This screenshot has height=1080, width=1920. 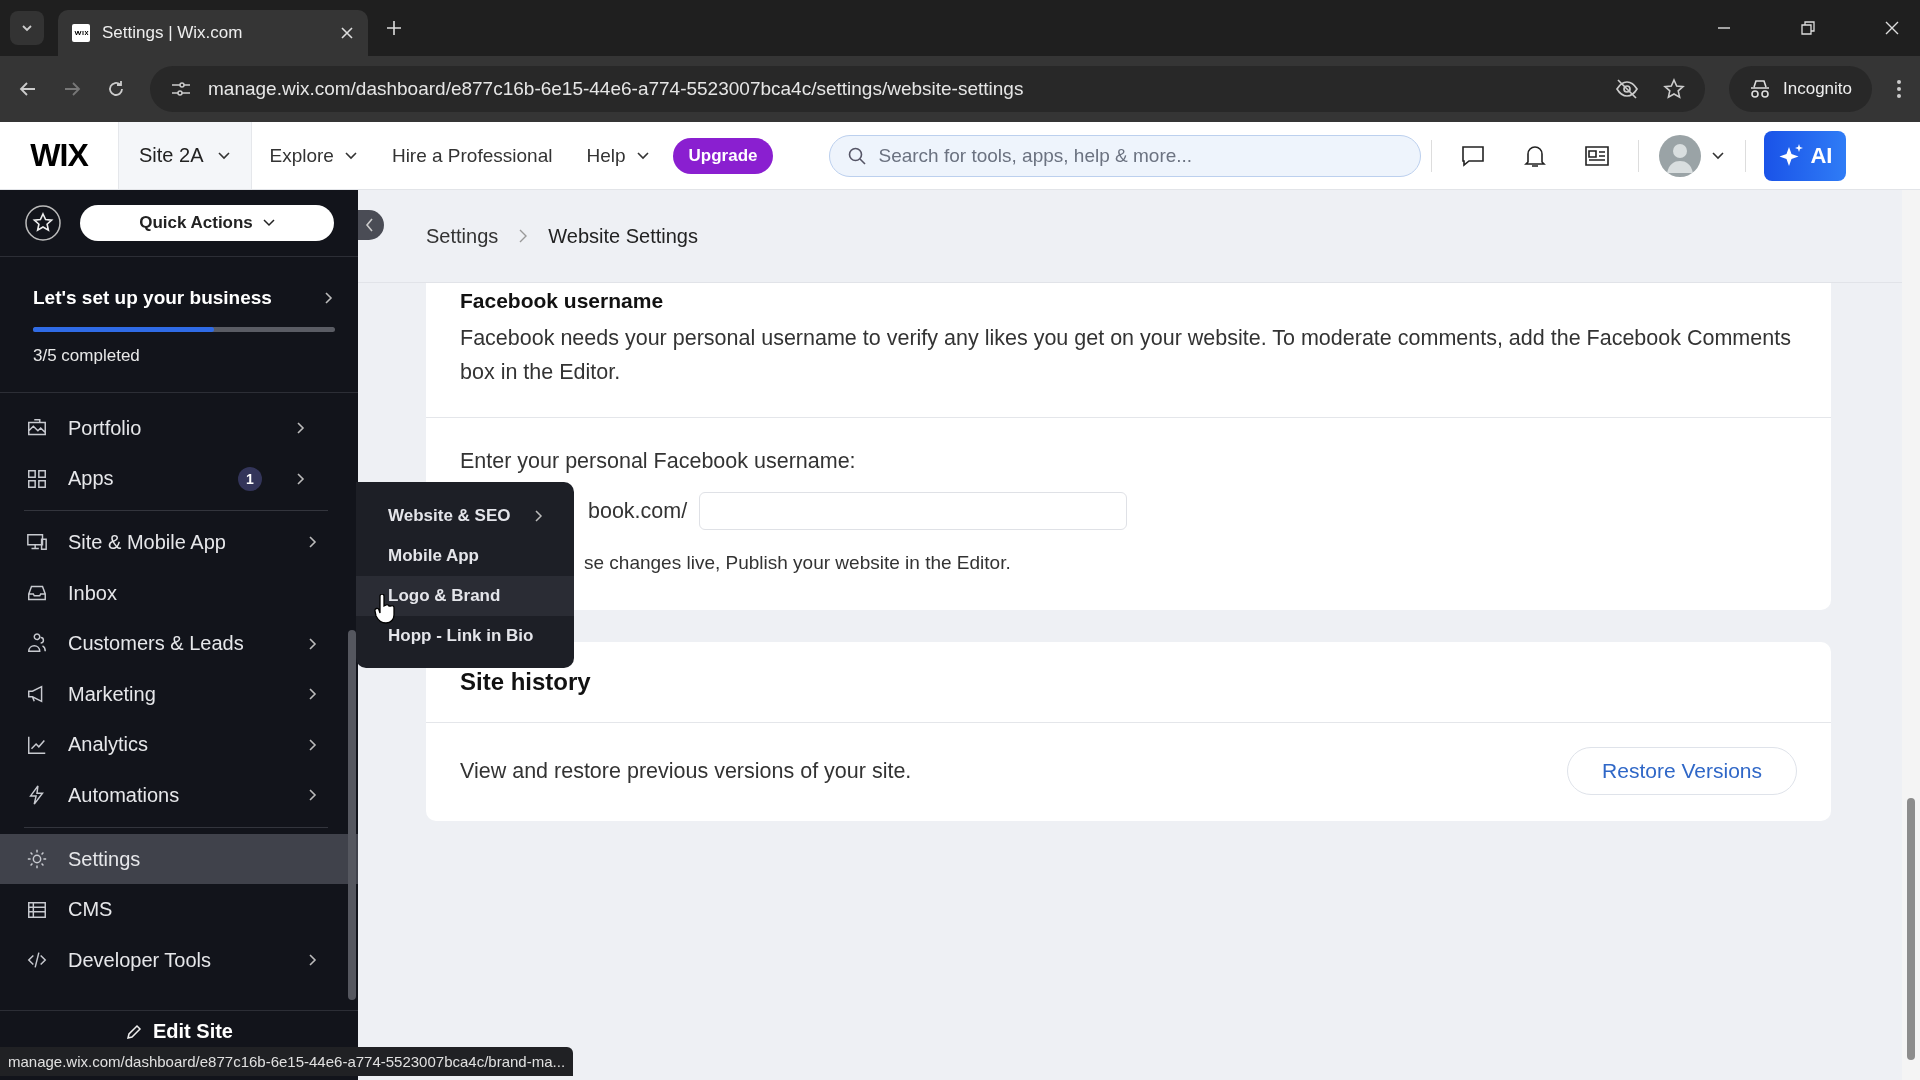 I want to click on address-bar: manage.wix.com/dashboard/e877c16b-6e15-44e6-a774-5523007bca4c/settings/website-settings, so click(x=927, y=89).